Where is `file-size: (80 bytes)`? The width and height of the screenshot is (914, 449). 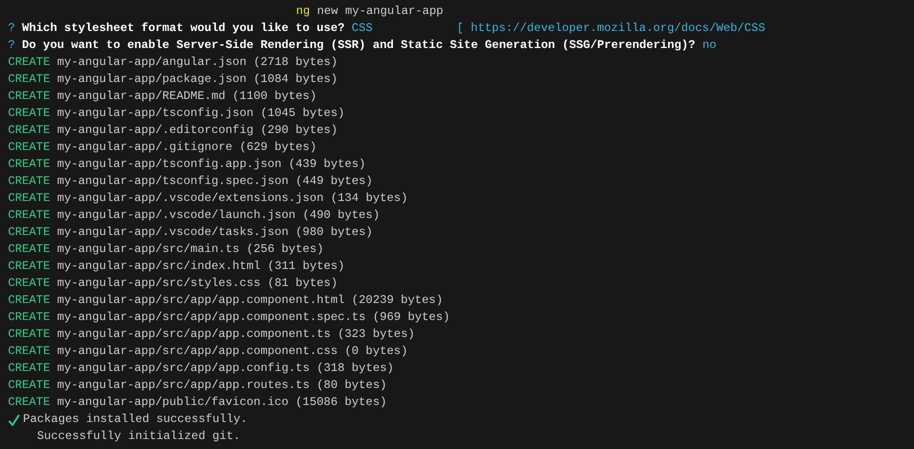 file-size: (80 bytes) is located at coordinates (351, 385).